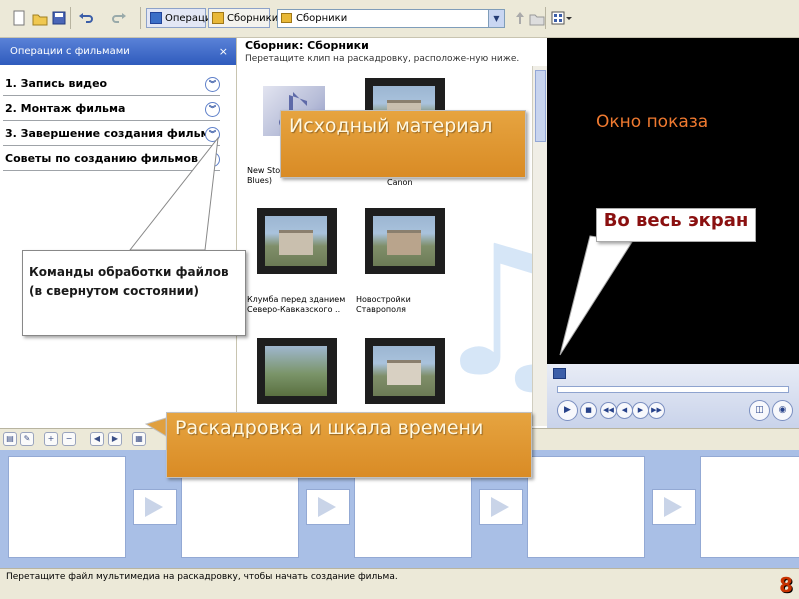 Image resolution: width=799 pixels, height=599 pixels. I want to click on source-material-callout: Исходный материал, so click(403, 144).